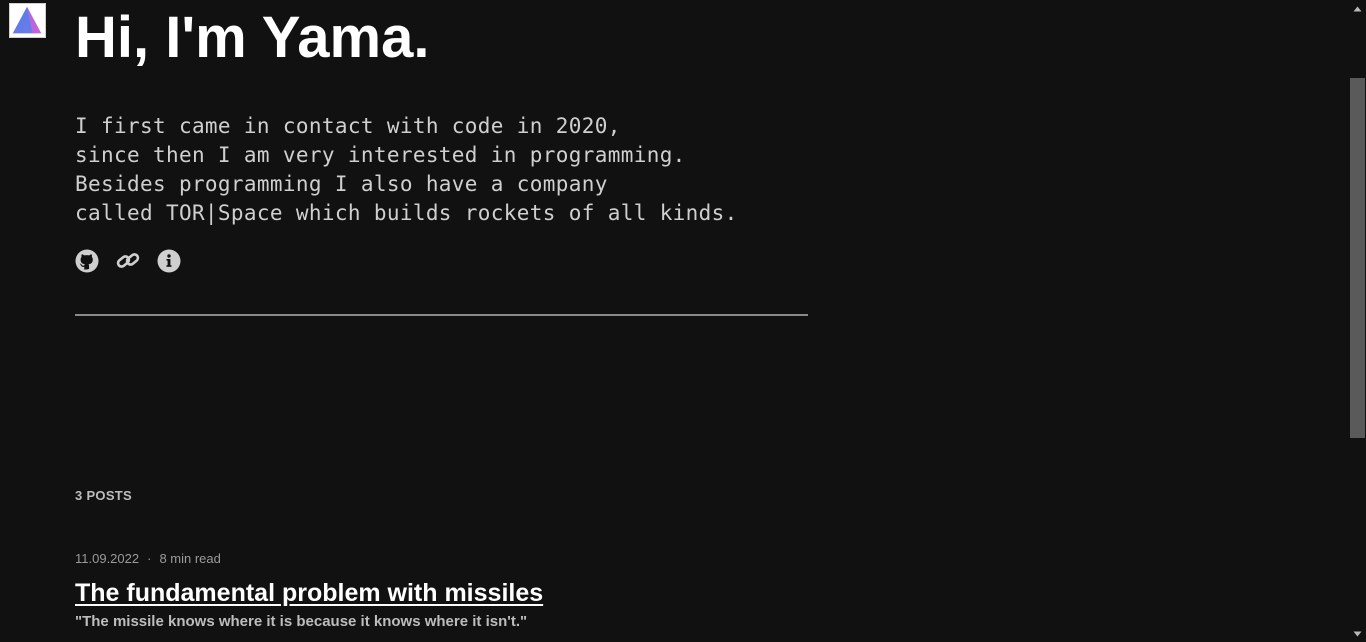 This screenshot has width=1366, height=642. What do you see at coordinates (441, 315) in the screenshot?
I see `section-divider` at bounding box center [441, 315].